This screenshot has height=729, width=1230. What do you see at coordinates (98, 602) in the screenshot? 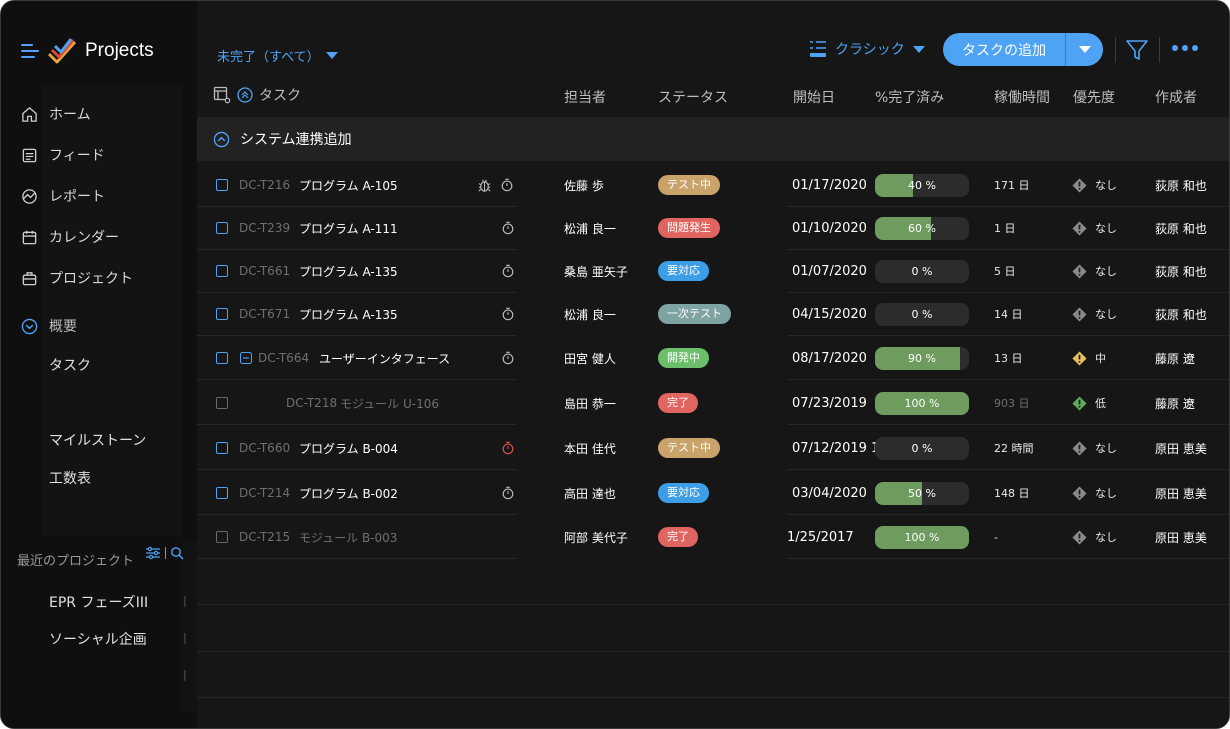
I see `recent-project-item: EPR フェーズIII` at bounding box center [98, 602].